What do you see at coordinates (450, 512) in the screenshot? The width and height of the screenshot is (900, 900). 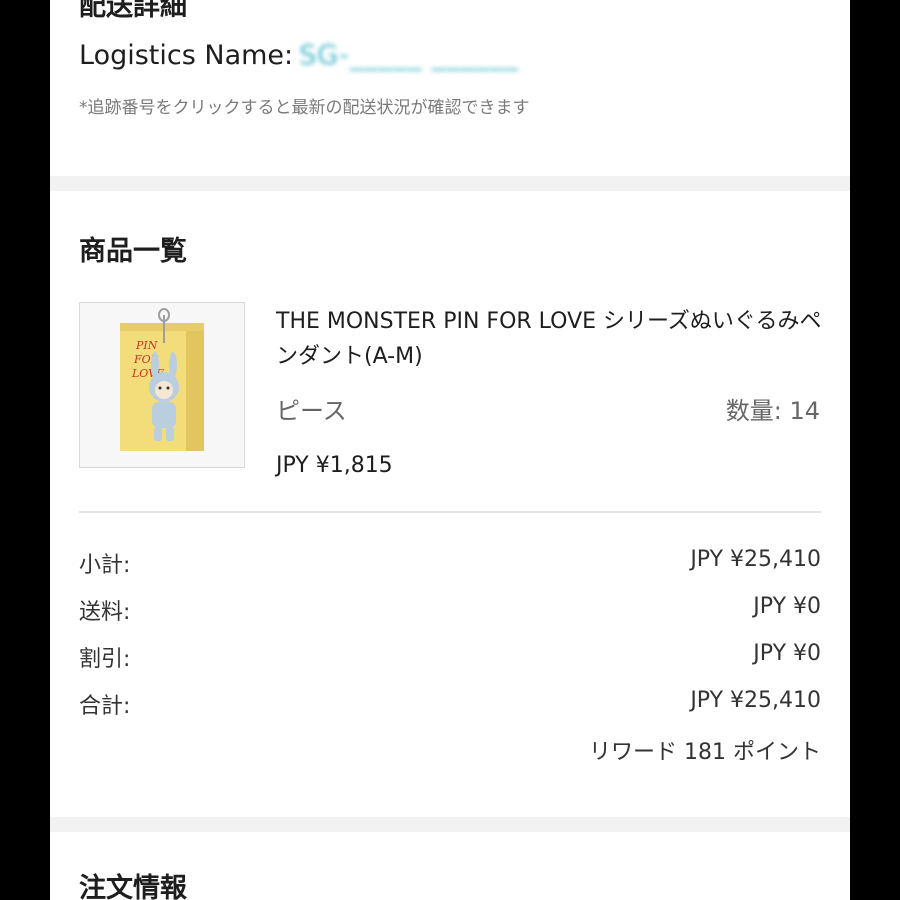 I see `divider` at bounding box center [450, 512].